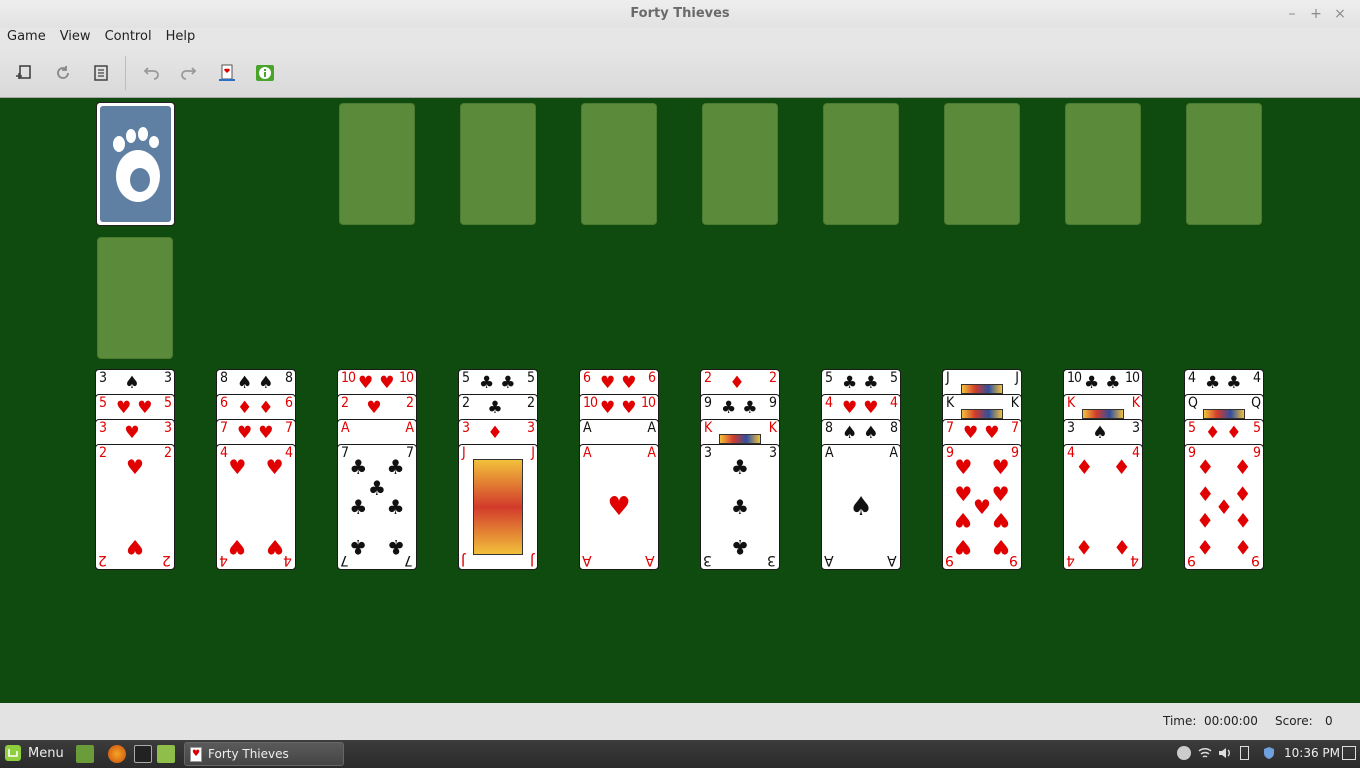  I want to click on playing-card: 3 3 ♣ ♣ ♣ 3 3, so click(740, 507).